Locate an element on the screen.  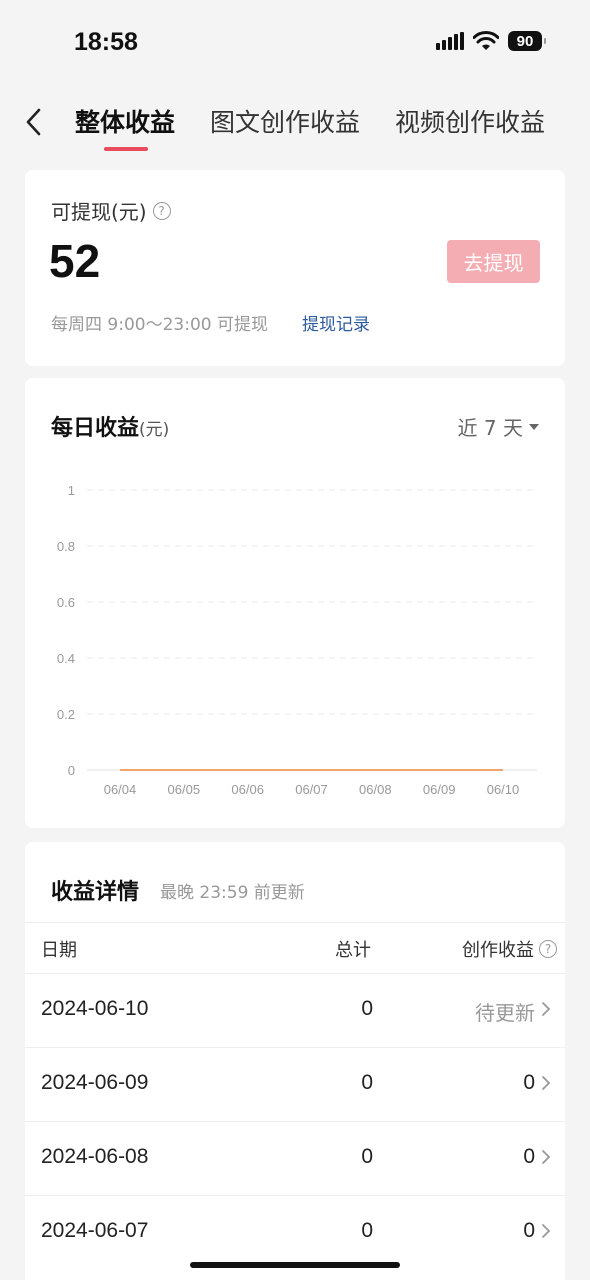
battery-indicator: 90 is located at coordinates (527, 41).